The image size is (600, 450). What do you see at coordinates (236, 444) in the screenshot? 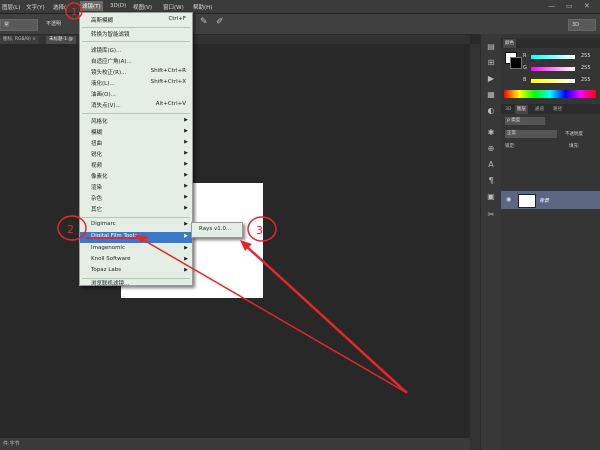
I see `status-bar: 件:字节` at bounding box center [236, 444].